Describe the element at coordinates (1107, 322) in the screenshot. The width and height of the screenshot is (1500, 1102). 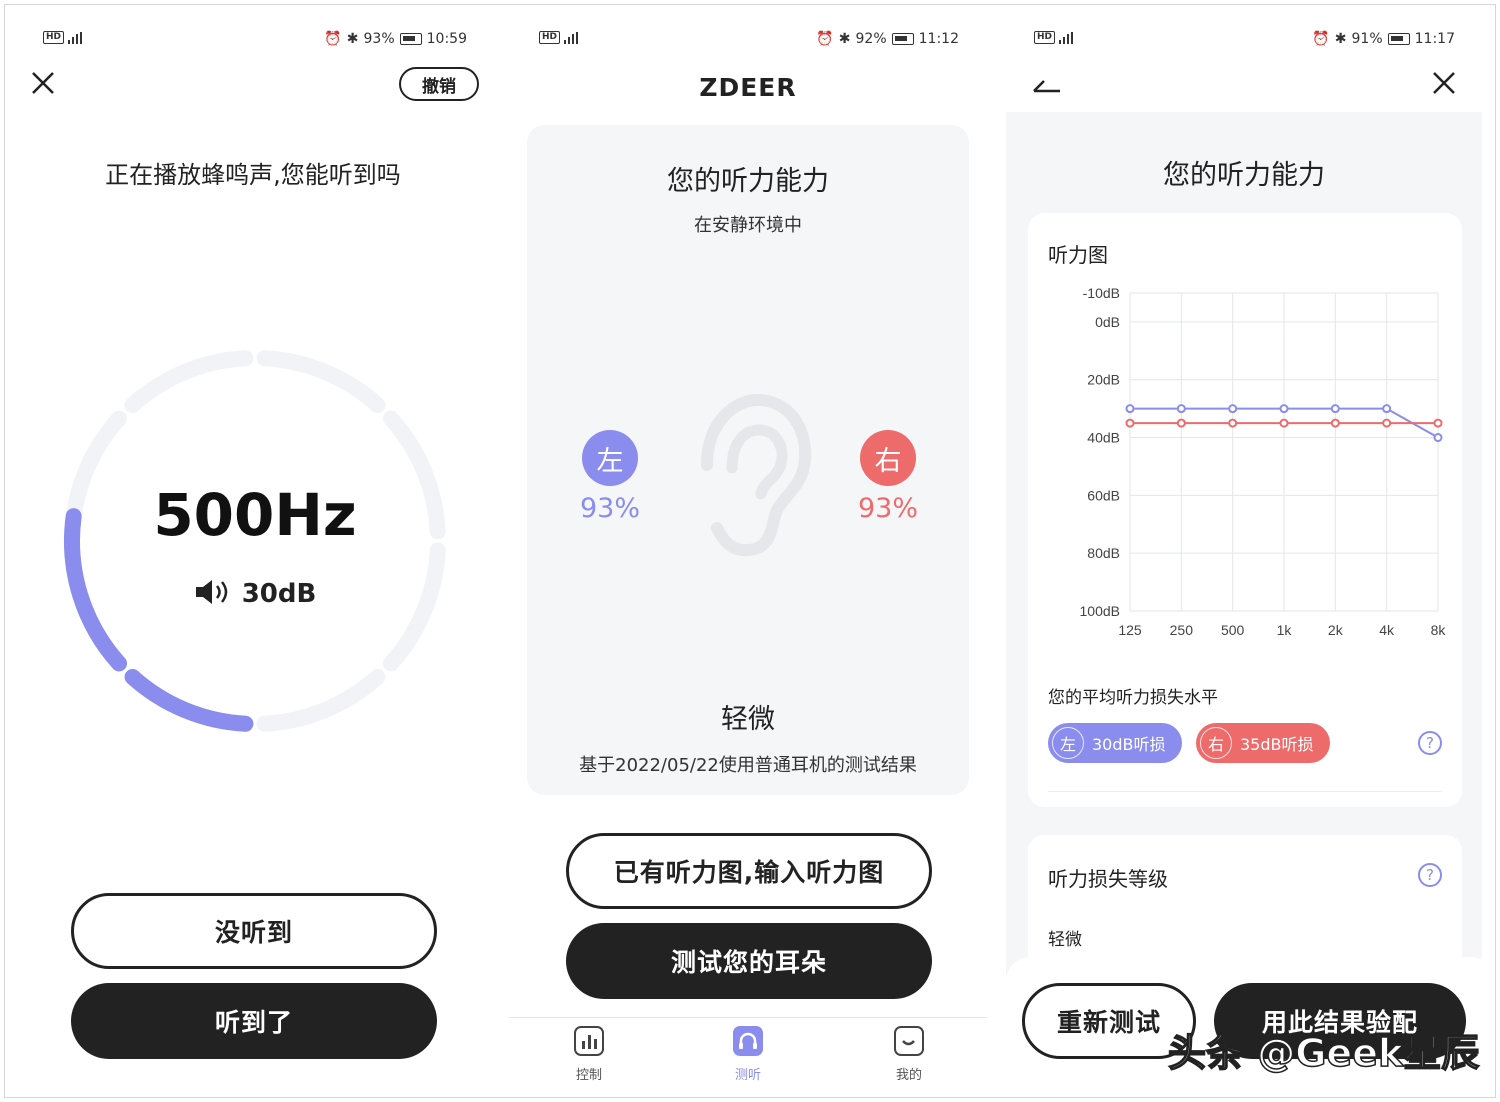
I see `y-tick-label: 0dB` at that location.